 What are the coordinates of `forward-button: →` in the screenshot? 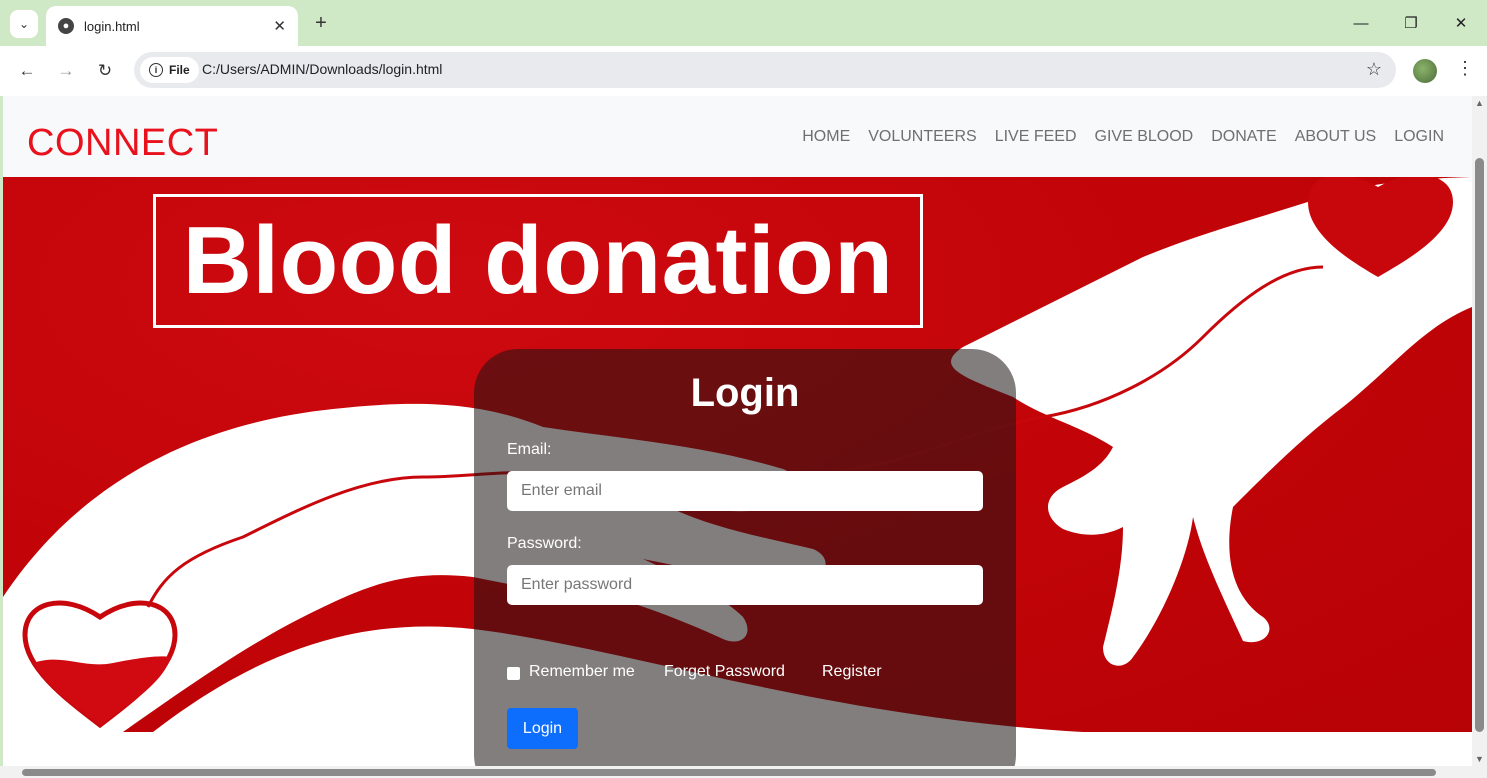 It's located at (66, 71).